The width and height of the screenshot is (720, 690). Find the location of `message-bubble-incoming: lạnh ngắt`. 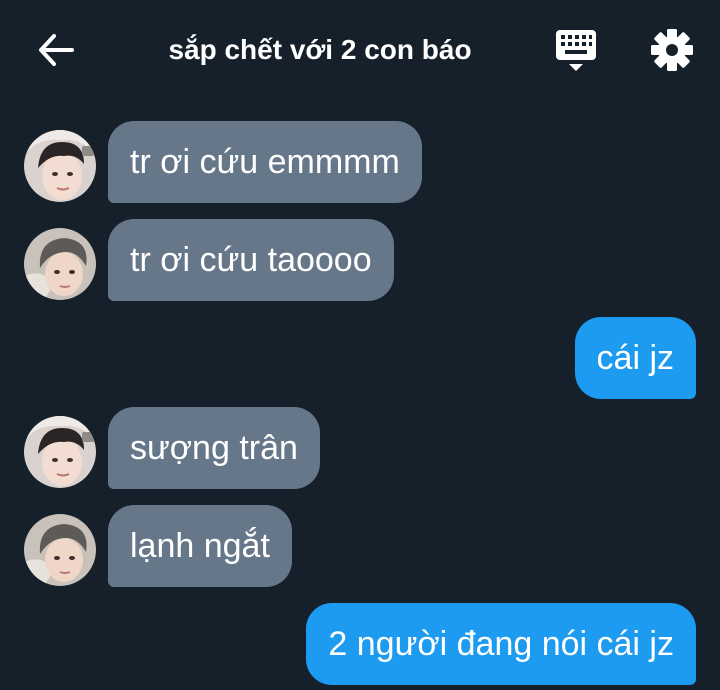

message-bubble-incoming: lạnh ngắt is located at coordinates (200, 546).